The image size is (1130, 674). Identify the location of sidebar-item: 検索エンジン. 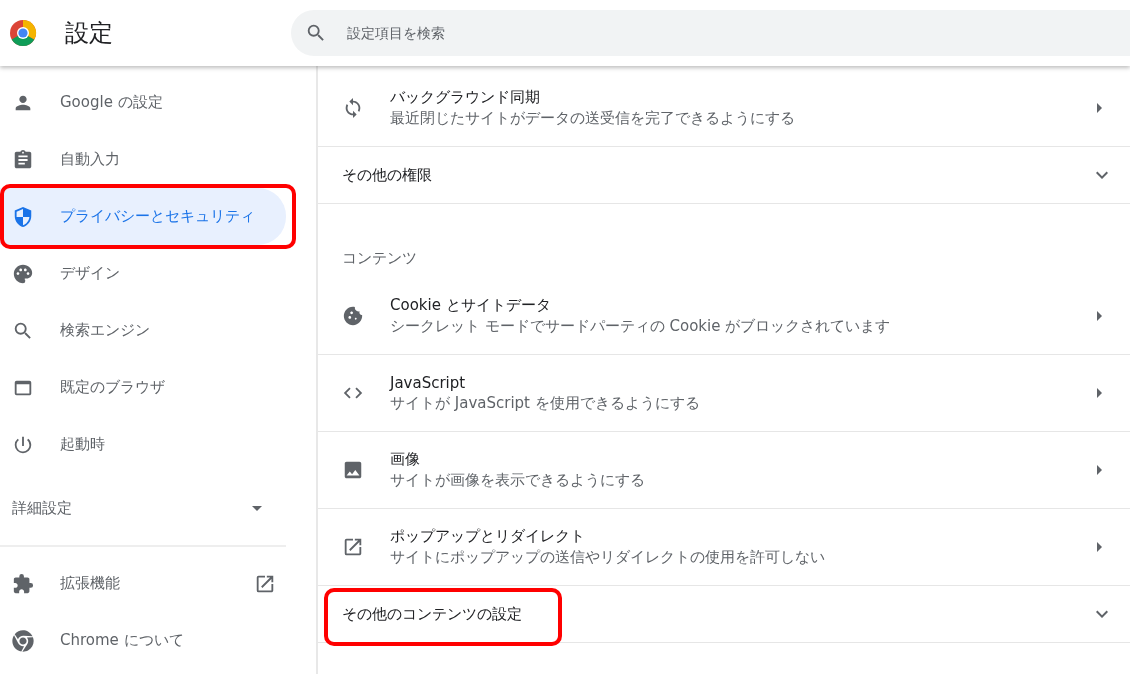
(143, 330).